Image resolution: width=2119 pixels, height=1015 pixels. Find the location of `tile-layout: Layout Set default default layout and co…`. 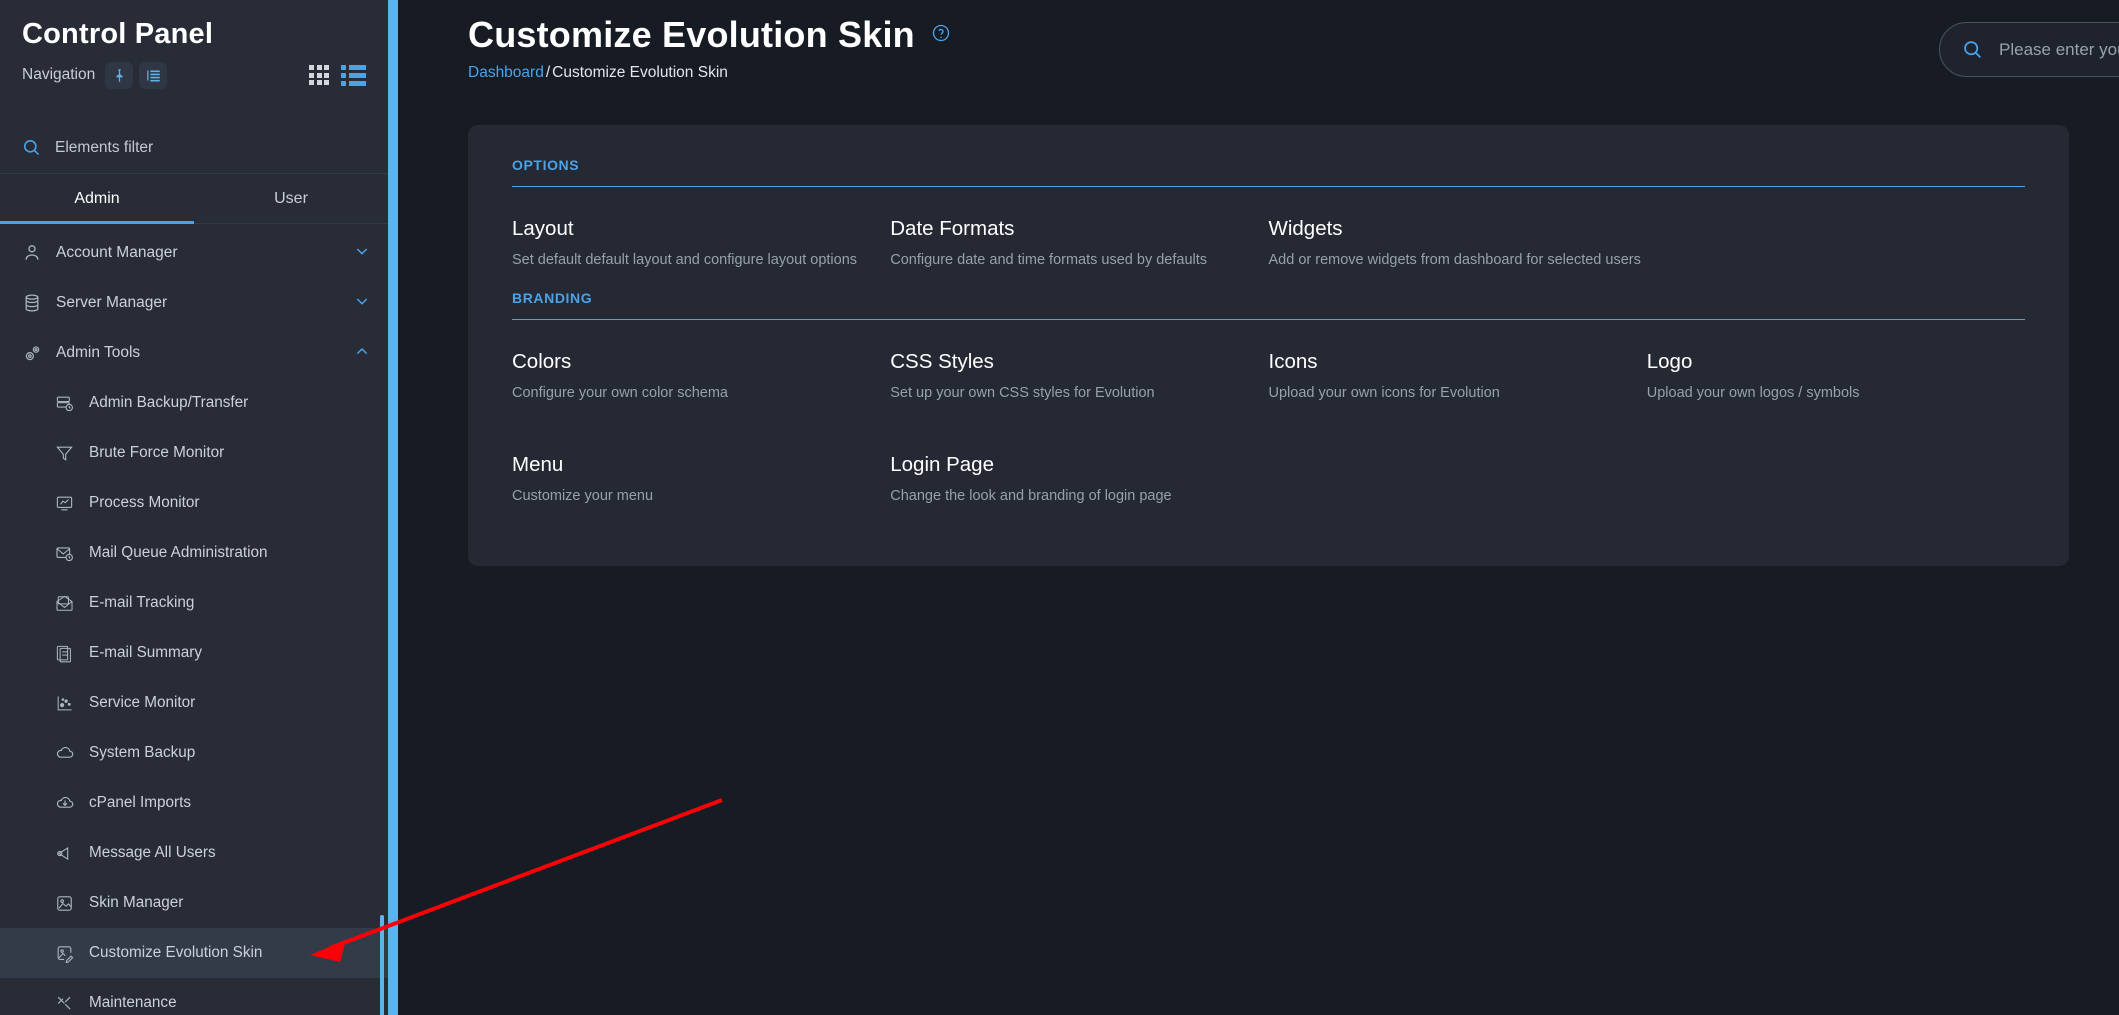

tile-layout: Layout Set default default layout and co… is located at coordinates (701, 238).